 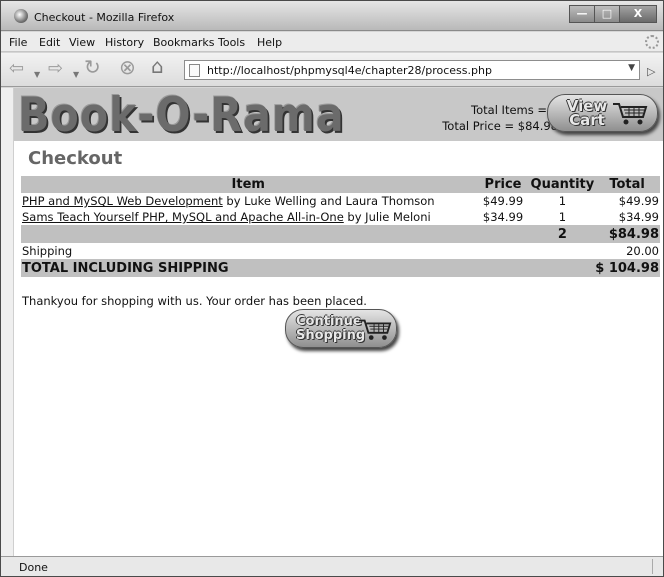 What do you see at coordinates (122, 201) in the screenshot?
I see `book-link: PHP and MySQL Web Development` at bounding box center [122, 201].